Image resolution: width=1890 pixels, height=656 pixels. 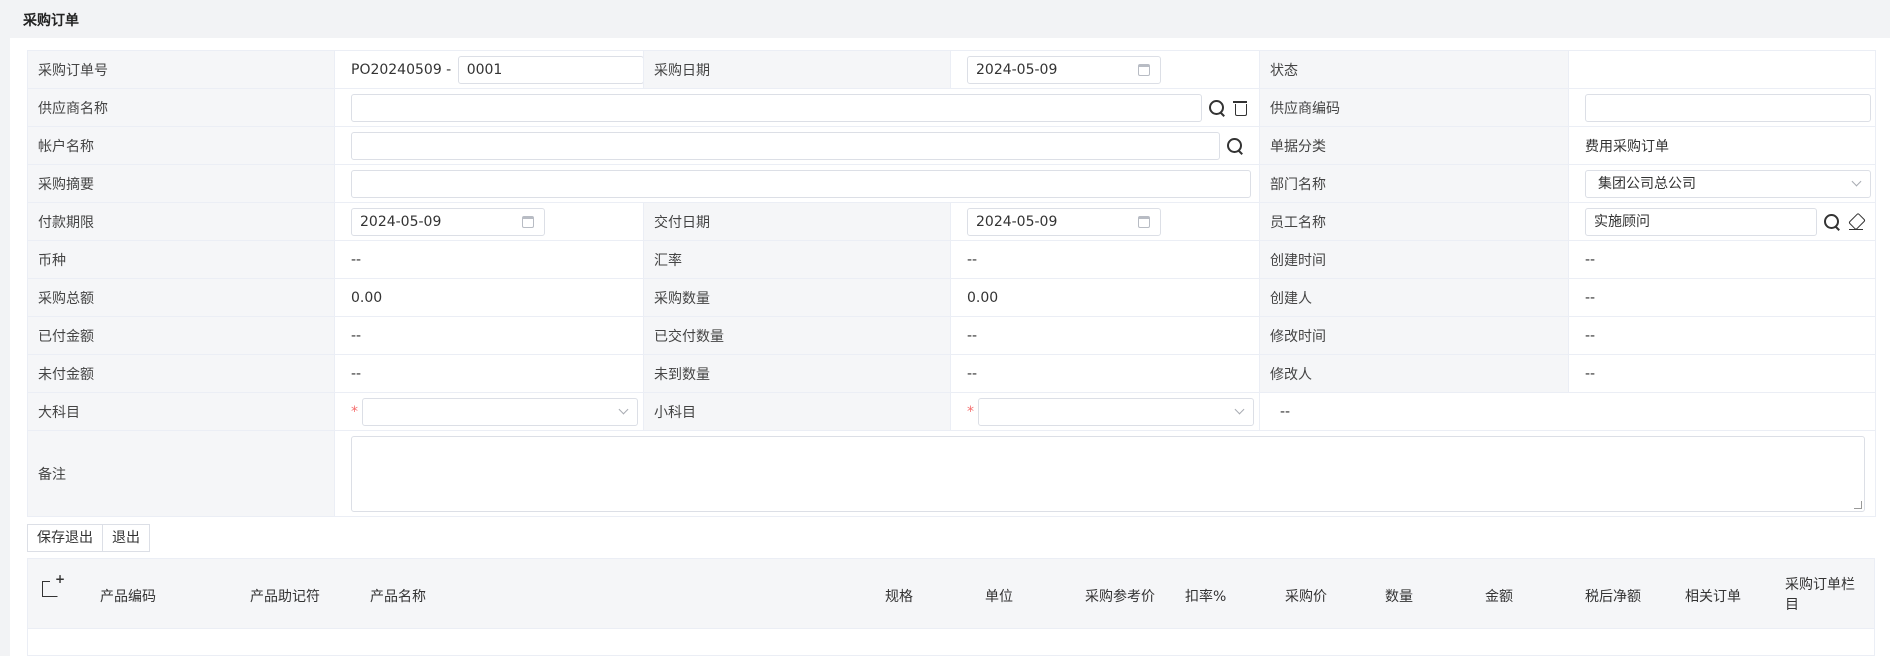 I want to click on employee-cell: 实施顾问, so click(x=1722, y=221).